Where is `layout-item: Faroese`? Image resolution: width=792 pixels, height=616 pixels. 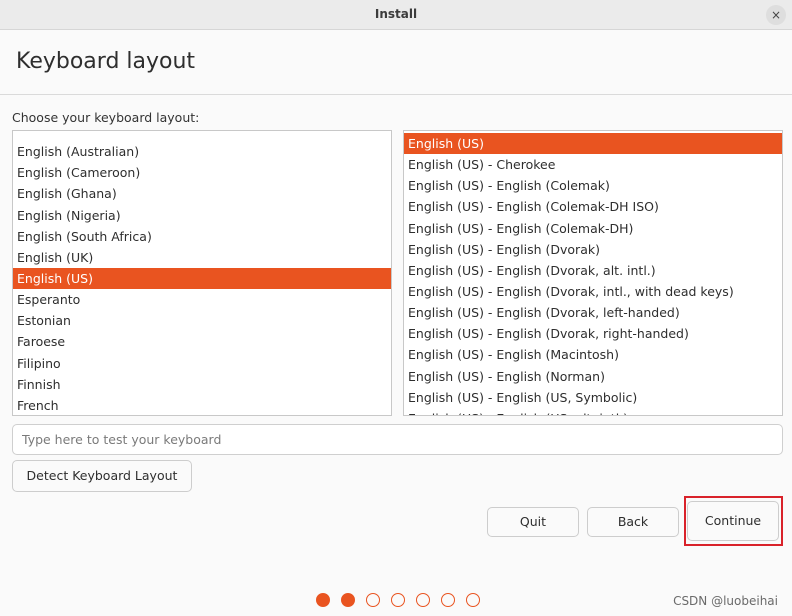 layout-item: Faroese is located at coordinates (202, 341).